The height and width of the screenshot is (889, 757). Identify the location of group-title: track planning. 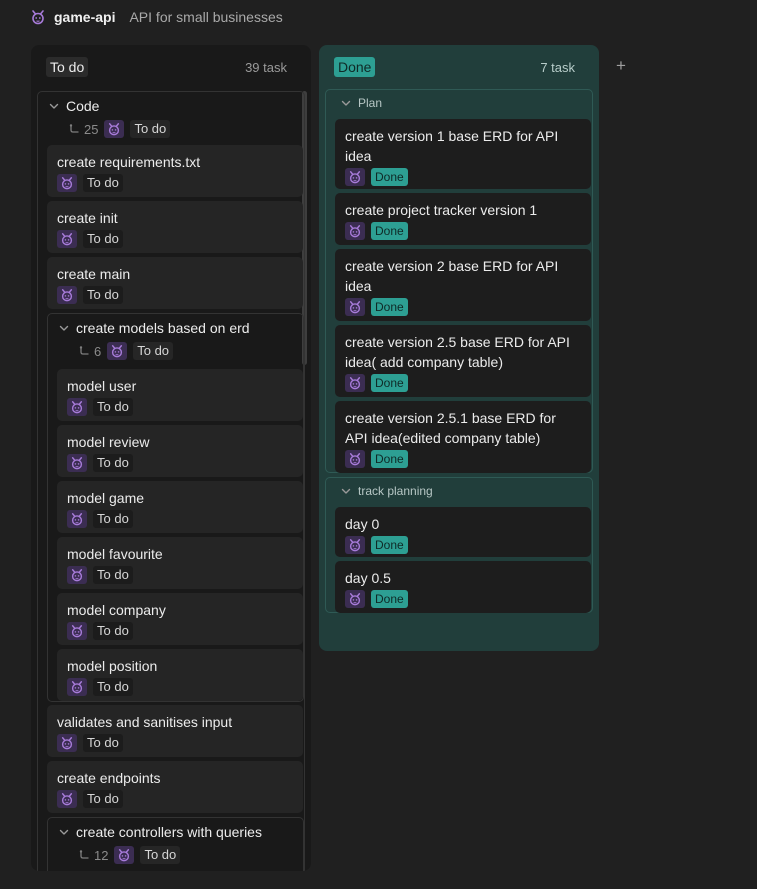
(395, 491).